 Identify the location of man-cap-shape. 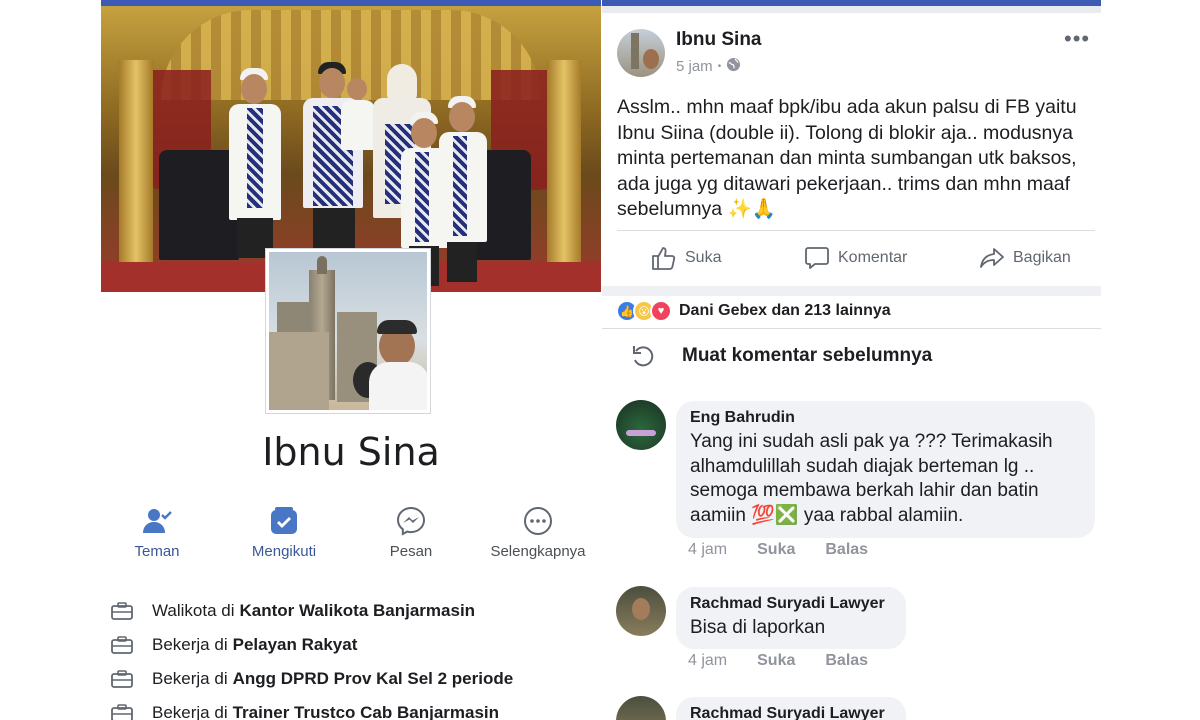
(397, 327).